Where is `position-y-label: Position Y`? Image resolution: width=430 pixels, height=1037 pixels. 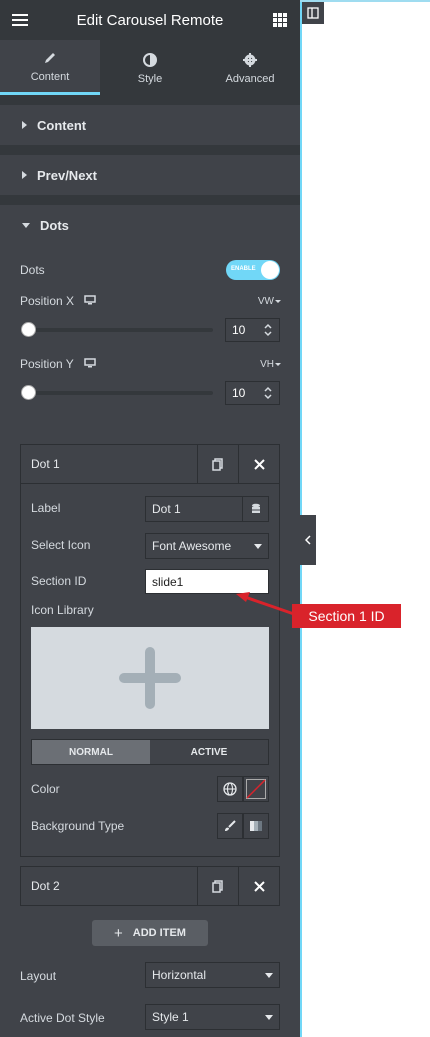 position-y-label: Position Y is located at coordinates (47, 364).